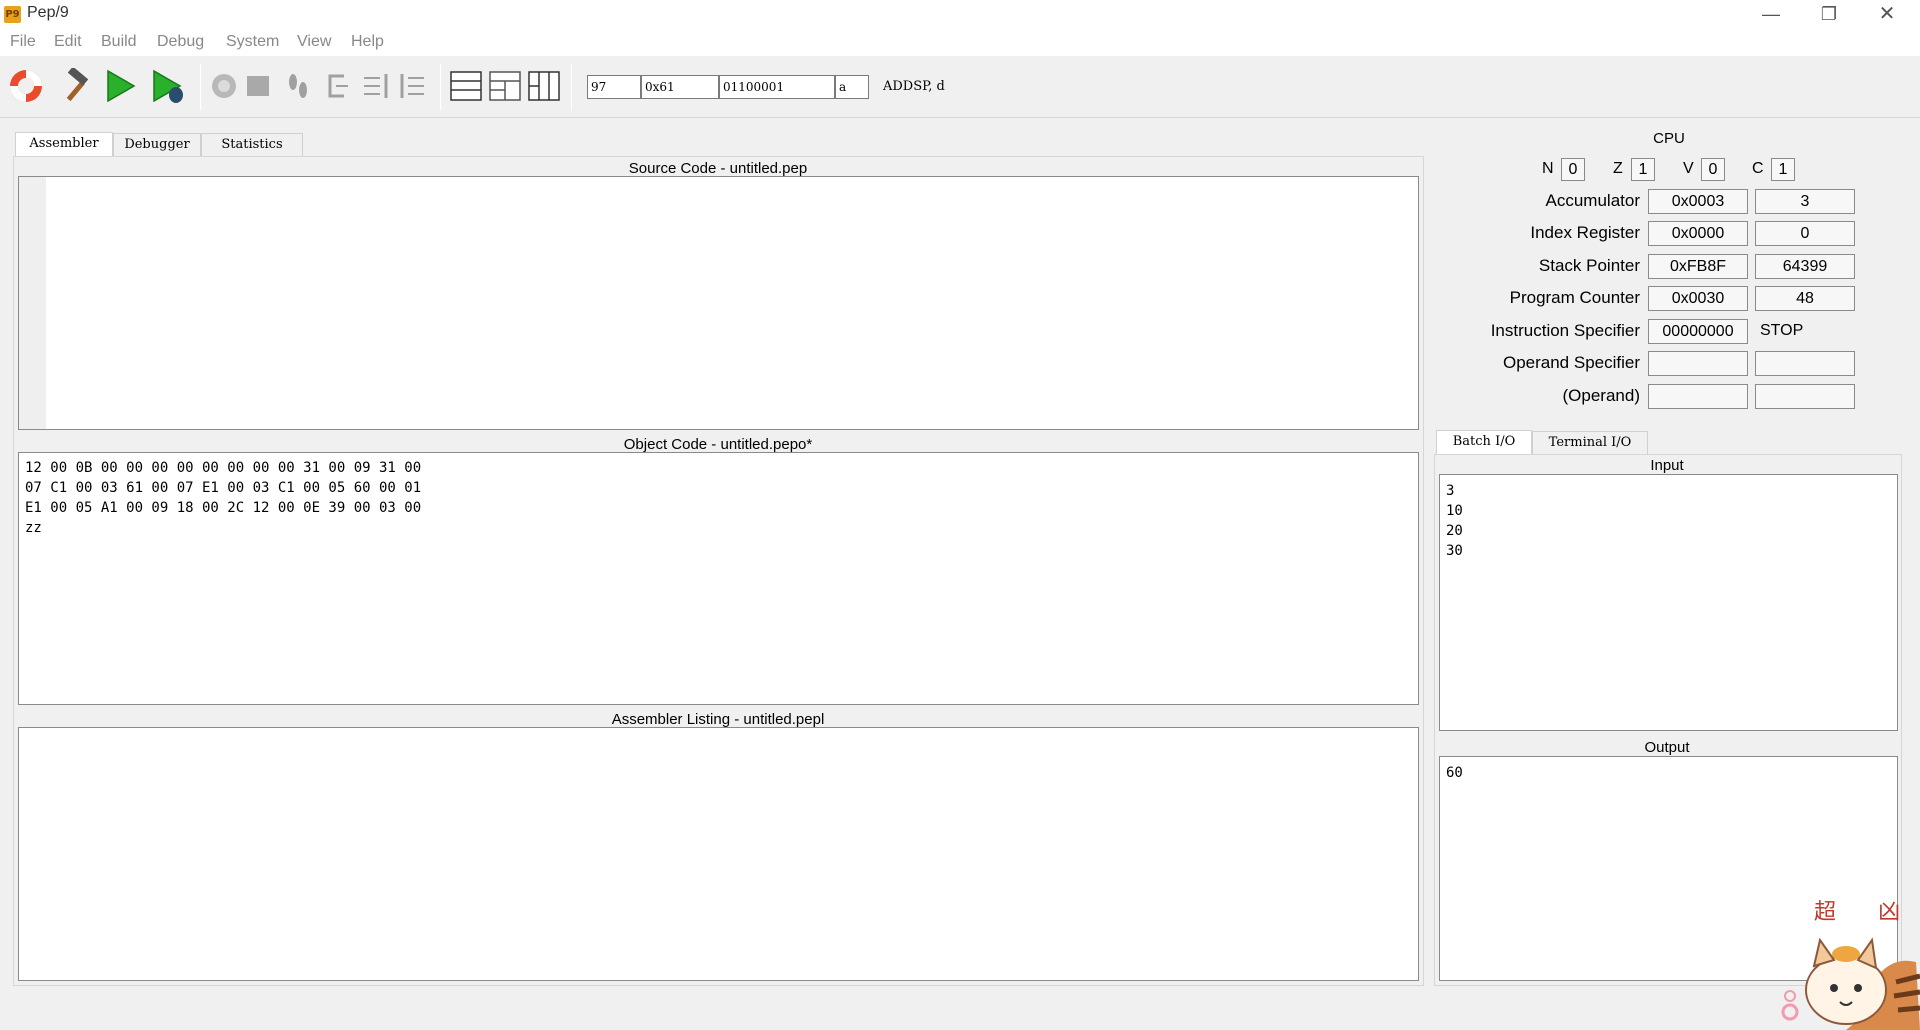  I want to click on input-line: 30, so click(1454, 551).